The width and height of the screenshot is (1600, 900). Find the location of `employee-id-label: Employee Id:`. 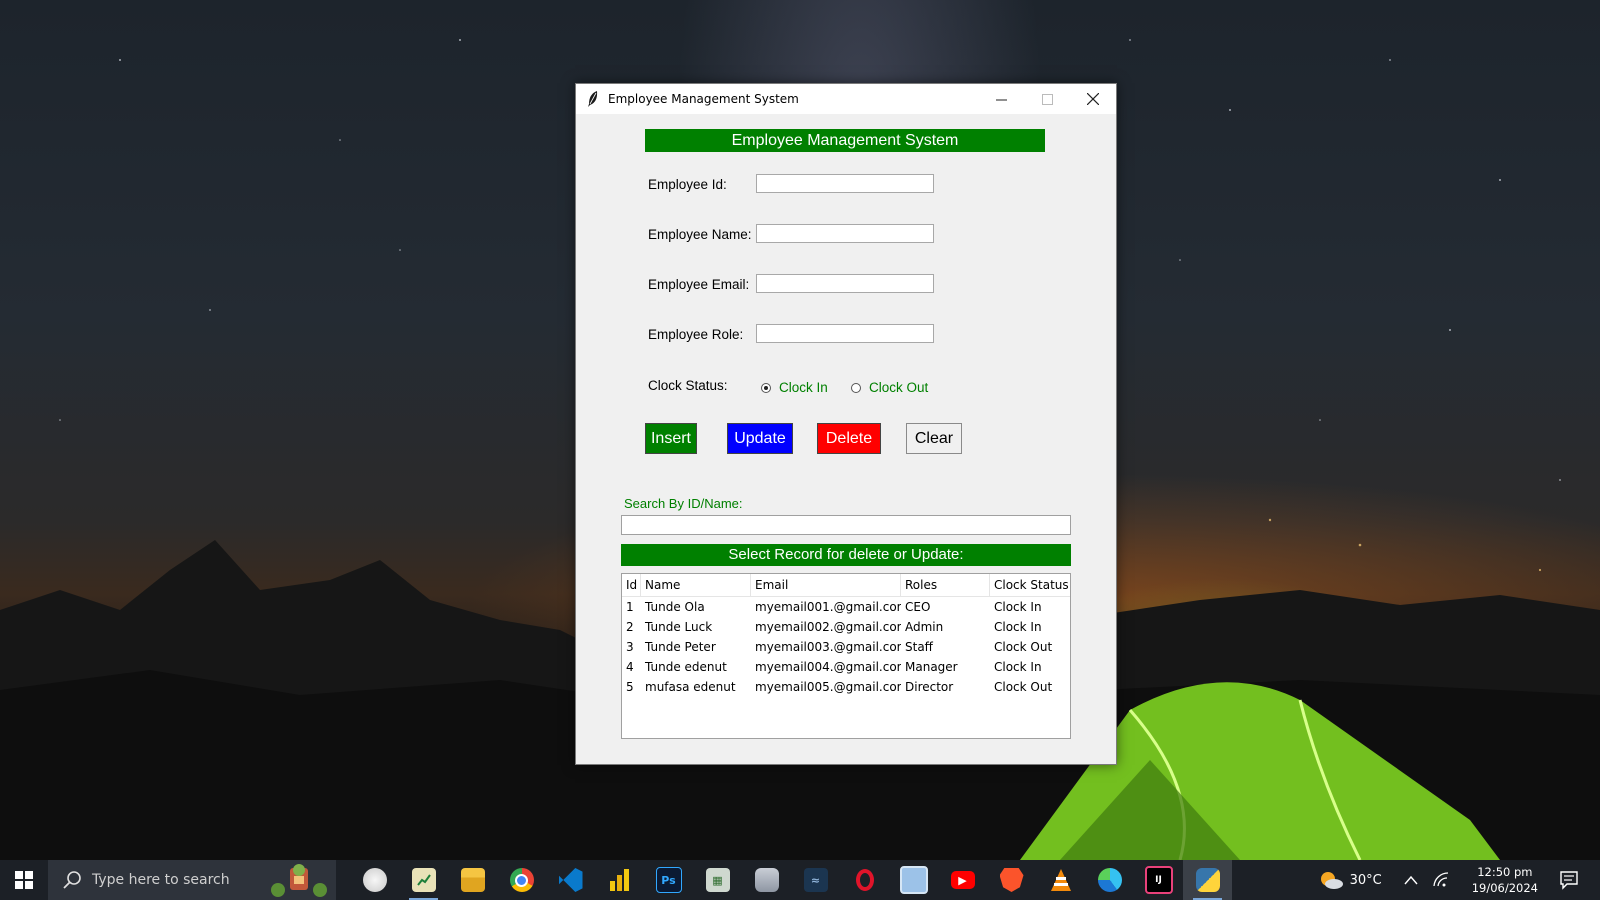

employee-id-label: Employee Id: is located at coordinates (687, 184).